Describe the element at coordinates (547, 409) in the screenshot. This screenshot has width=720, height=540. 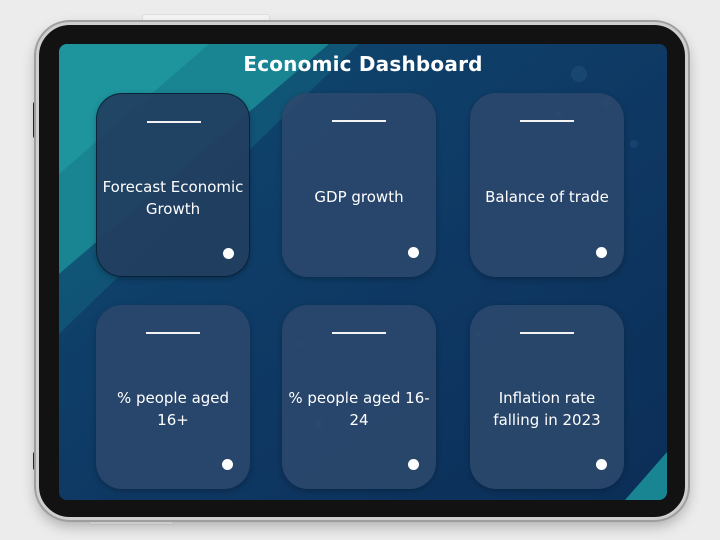
I see `card-label: Inflation rate falling in 2023` at that location.